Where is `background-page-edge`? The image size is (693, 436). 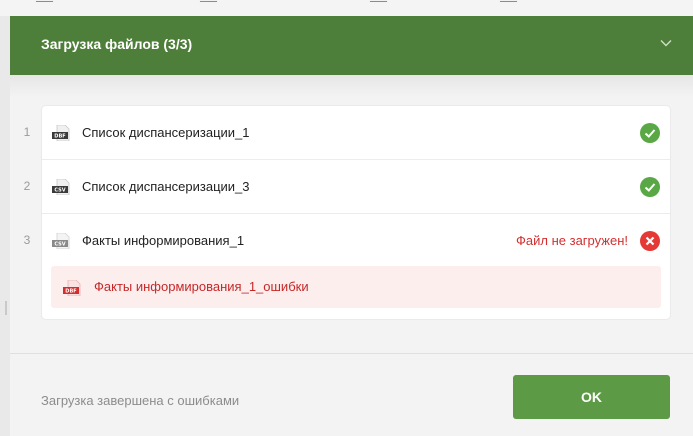
background-page-edge is located at coordinates (5, 226).